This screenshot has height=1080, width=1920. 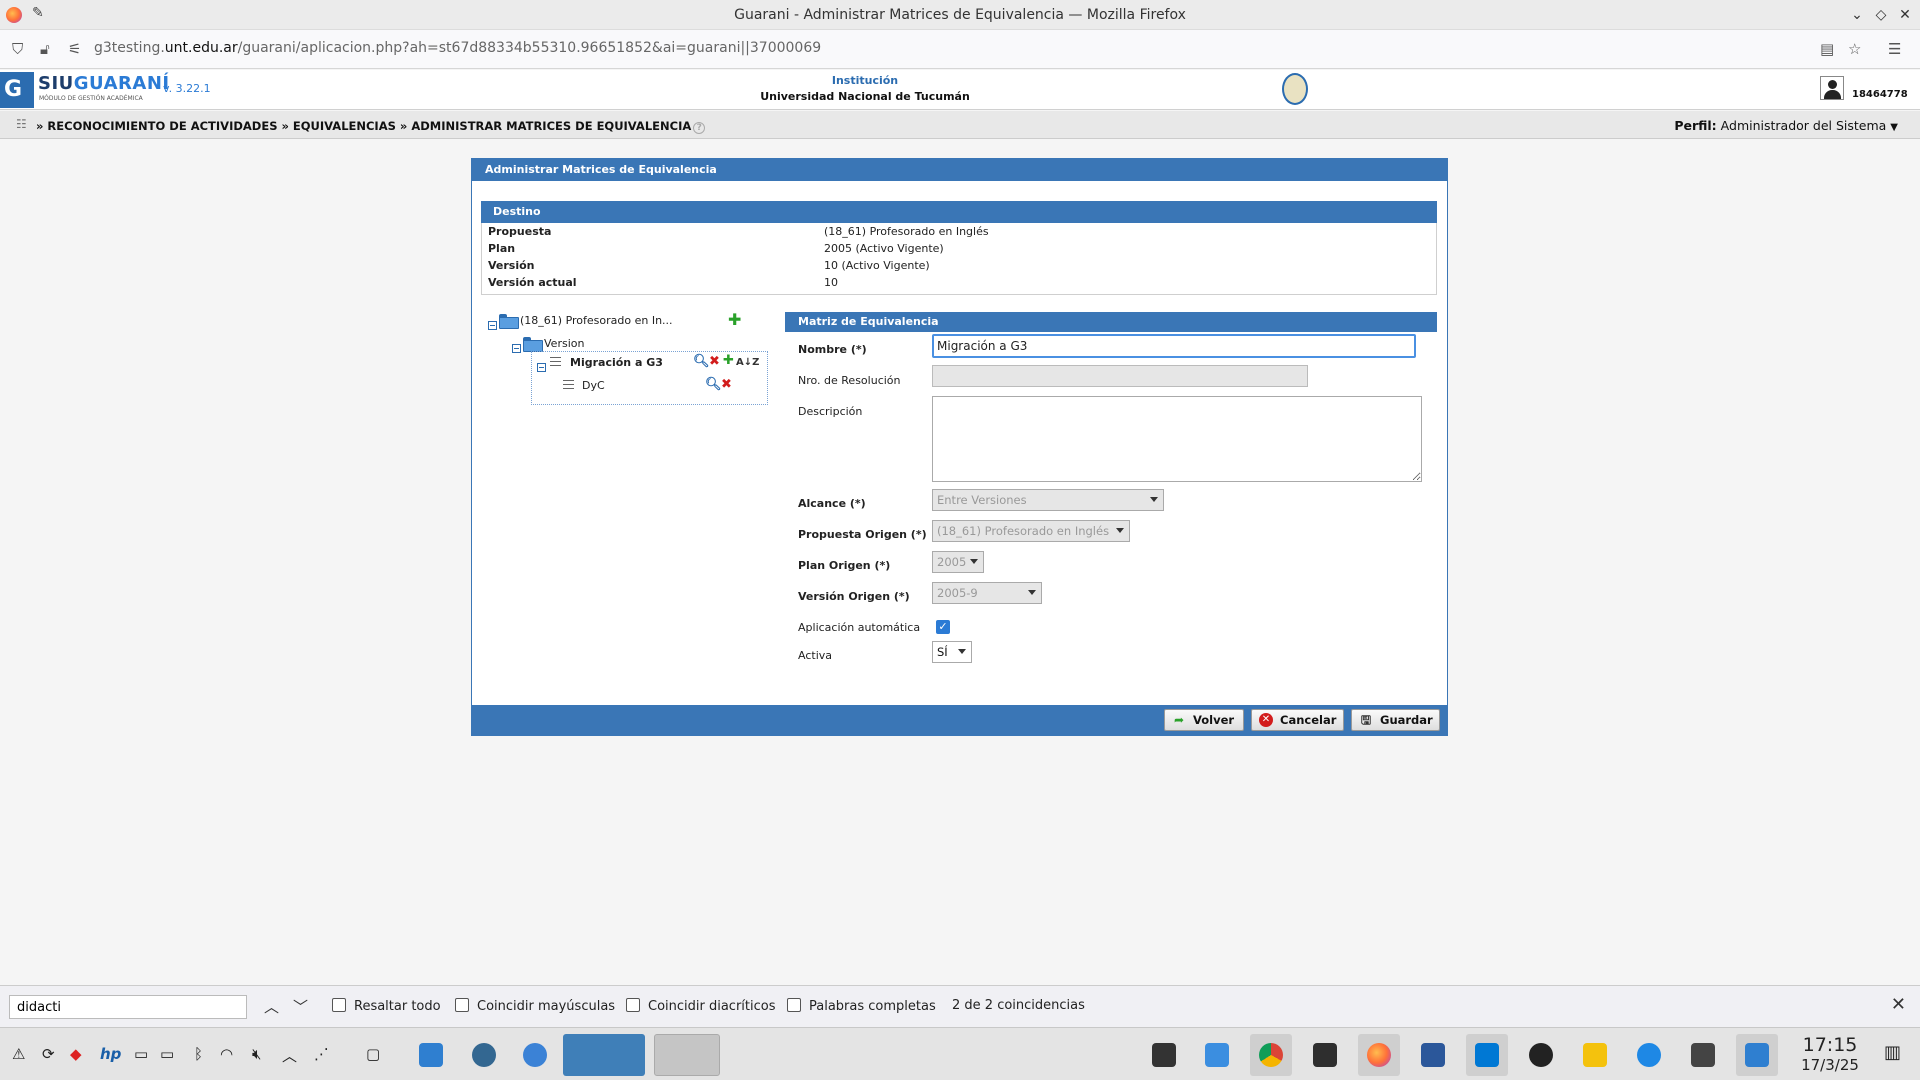 I want to click on system-tray-icon: ⚠, so click(x=18, y=1054).